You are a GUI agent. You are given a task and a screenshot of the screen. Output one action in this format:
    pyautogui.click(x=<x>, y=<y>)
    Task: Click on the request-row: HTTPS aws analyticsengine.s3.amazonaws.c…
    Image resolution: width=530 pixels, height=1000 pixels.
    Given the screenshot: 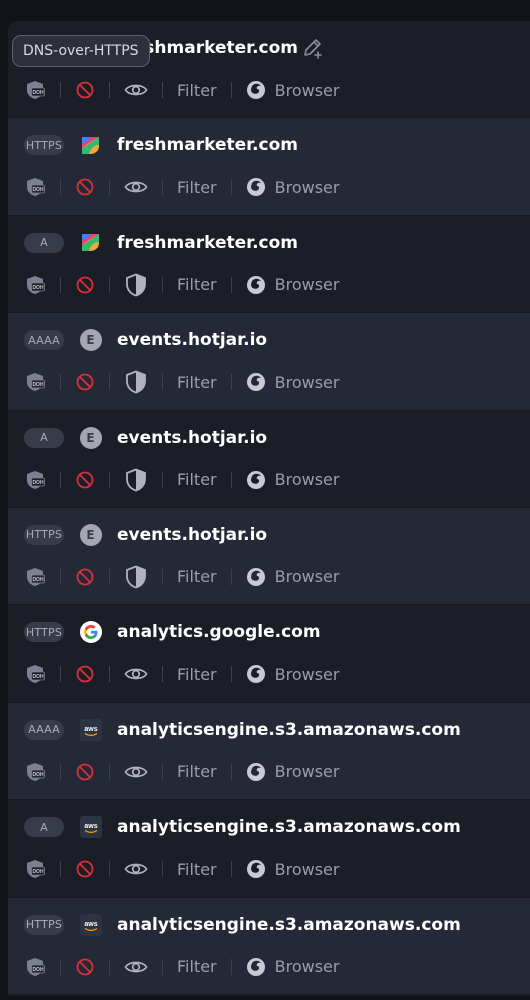 What is the action you would take?
    pyautogui.click(x=269, y=946)
    